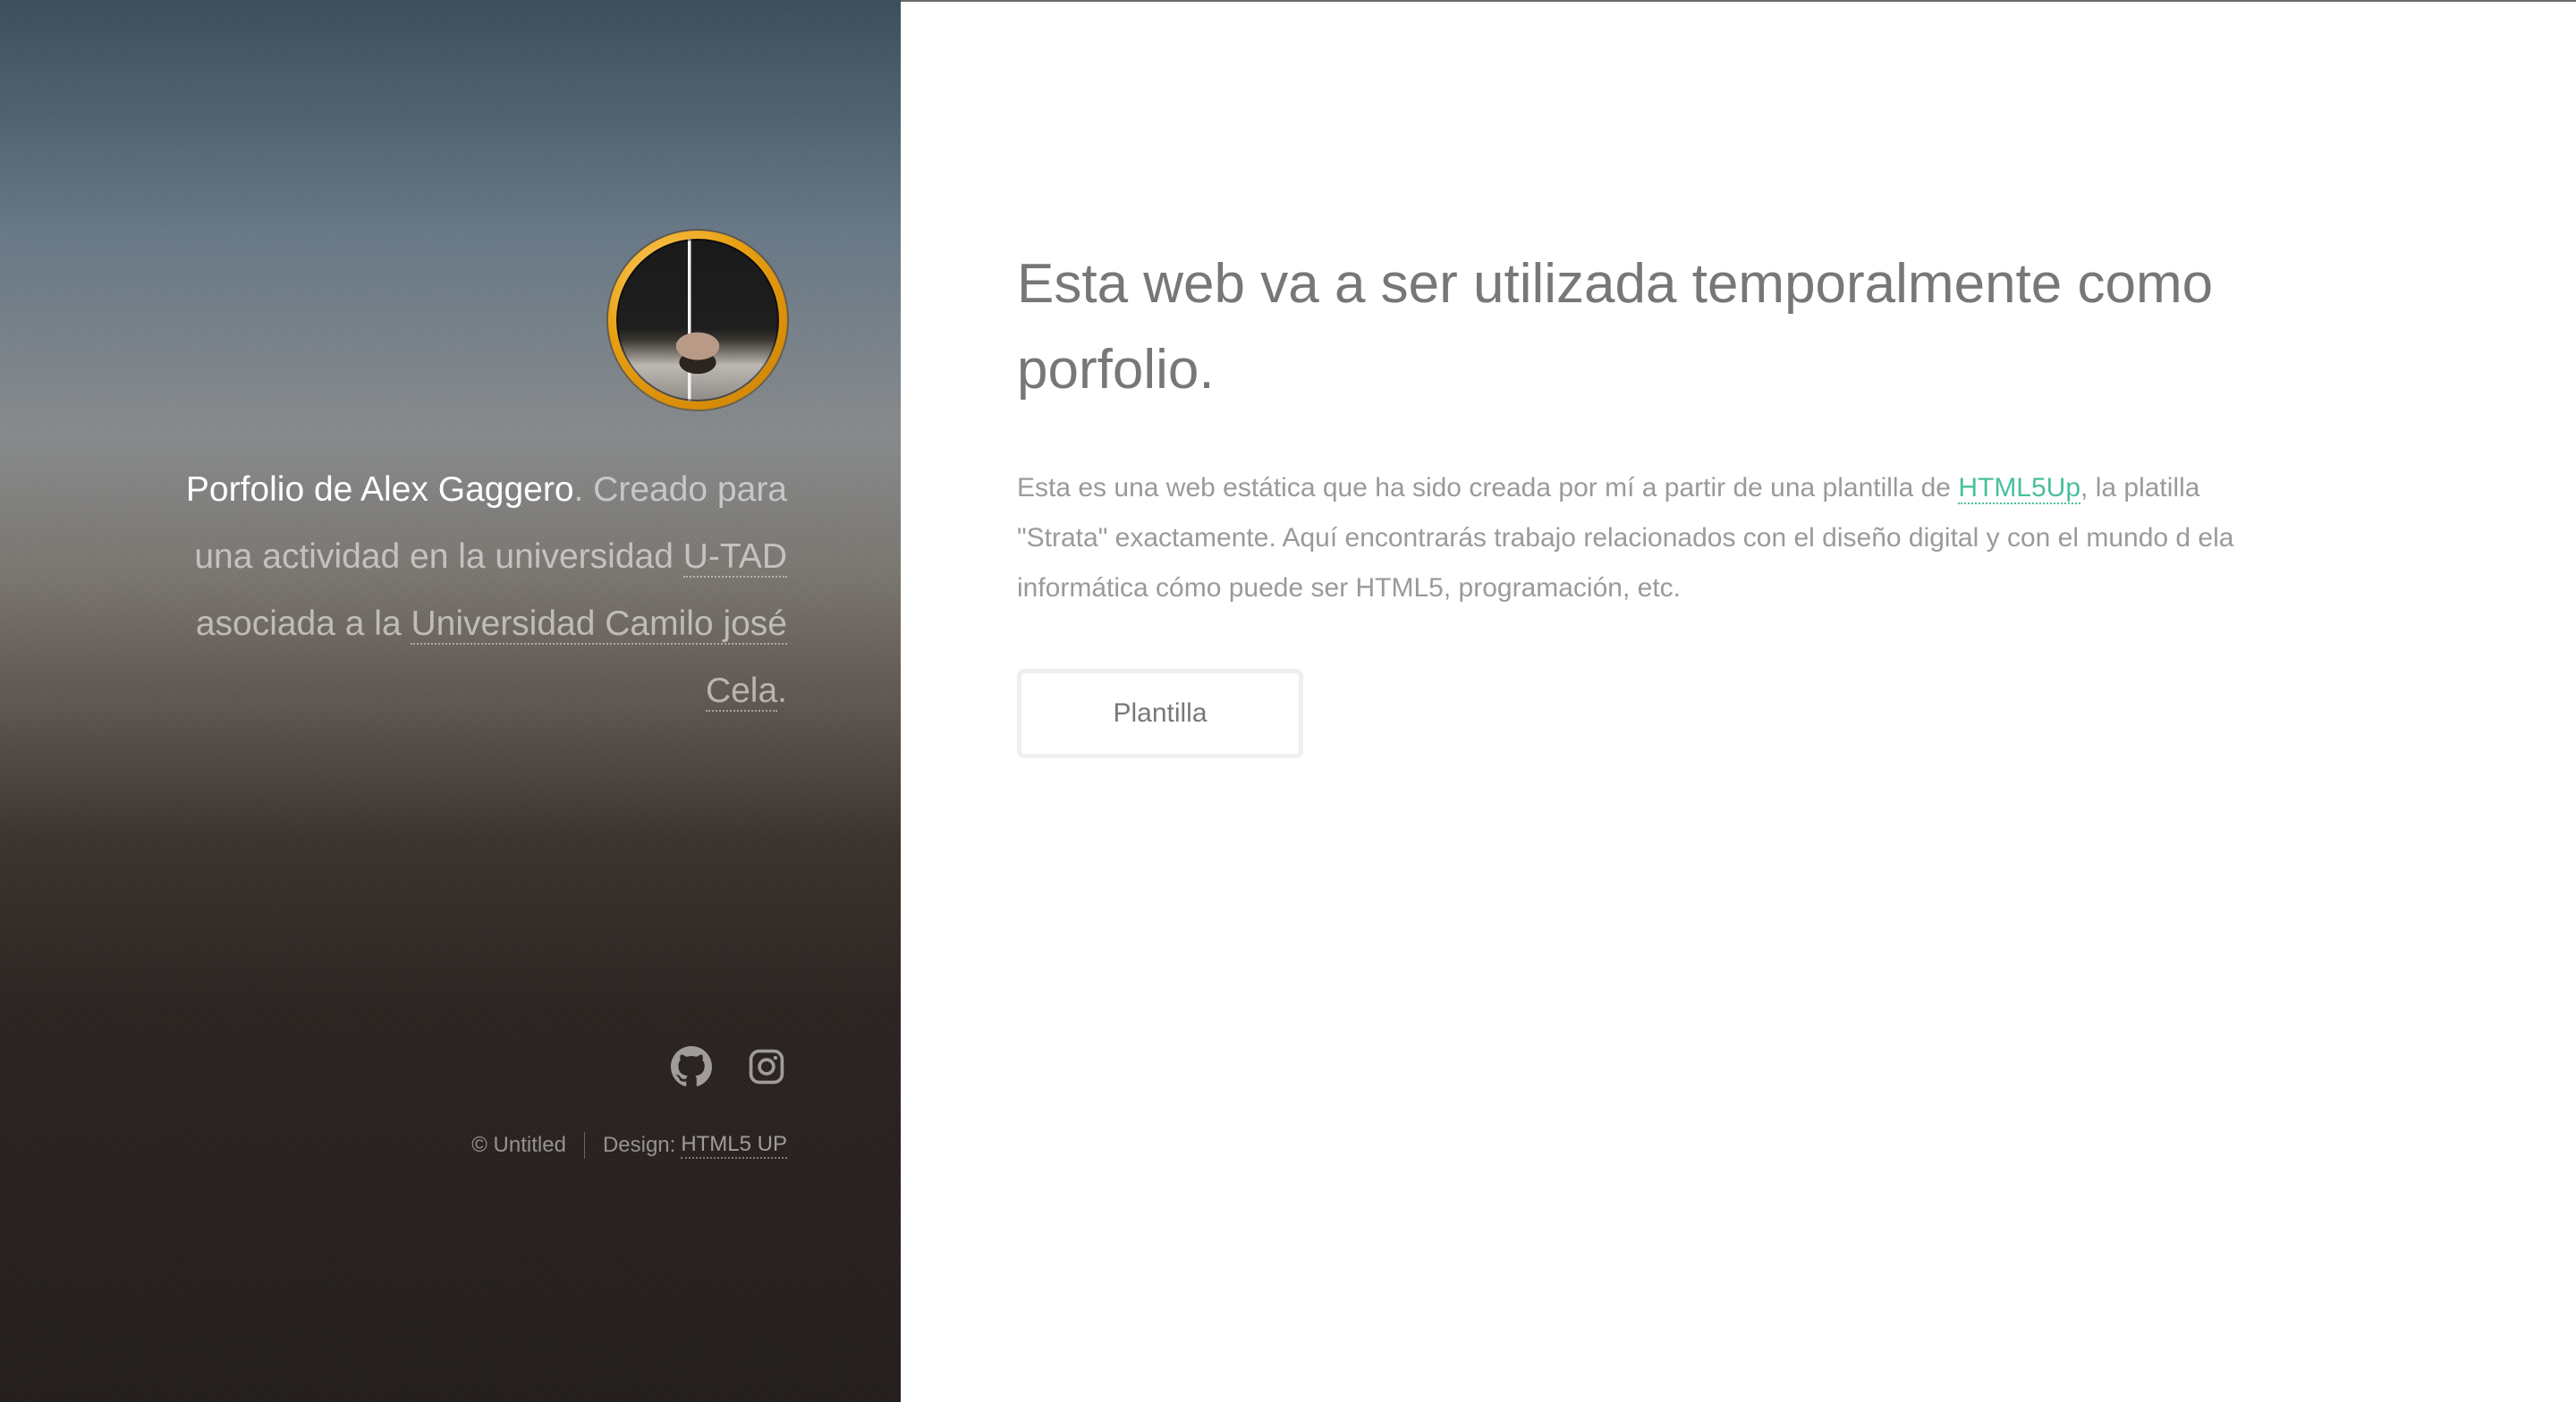  I want to click on footer-divider, so click(584, 1145).